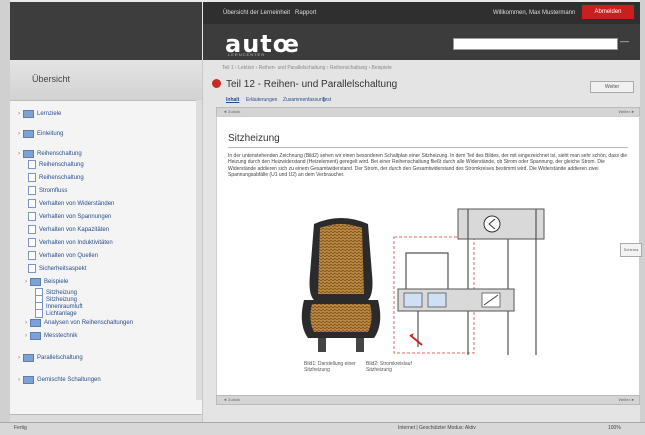  What do you see at coordinates (49, 114) in the screenshot?
I see `tree-item-label: Lernziele` at bounding box center [49, 114].